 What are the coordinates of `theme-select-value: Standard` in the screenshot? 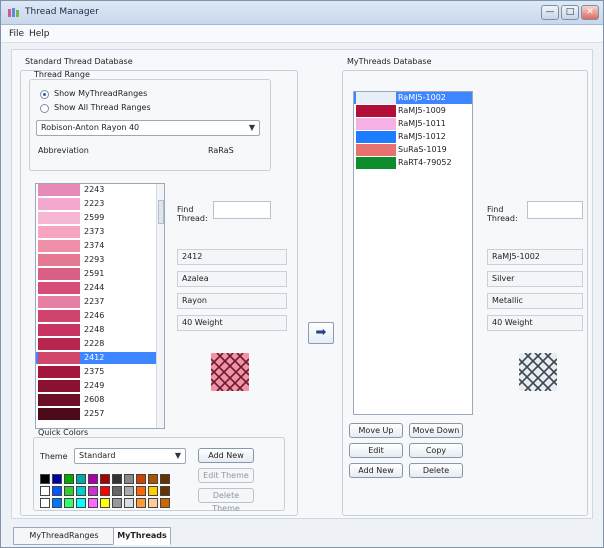 It's located at (97, 455).